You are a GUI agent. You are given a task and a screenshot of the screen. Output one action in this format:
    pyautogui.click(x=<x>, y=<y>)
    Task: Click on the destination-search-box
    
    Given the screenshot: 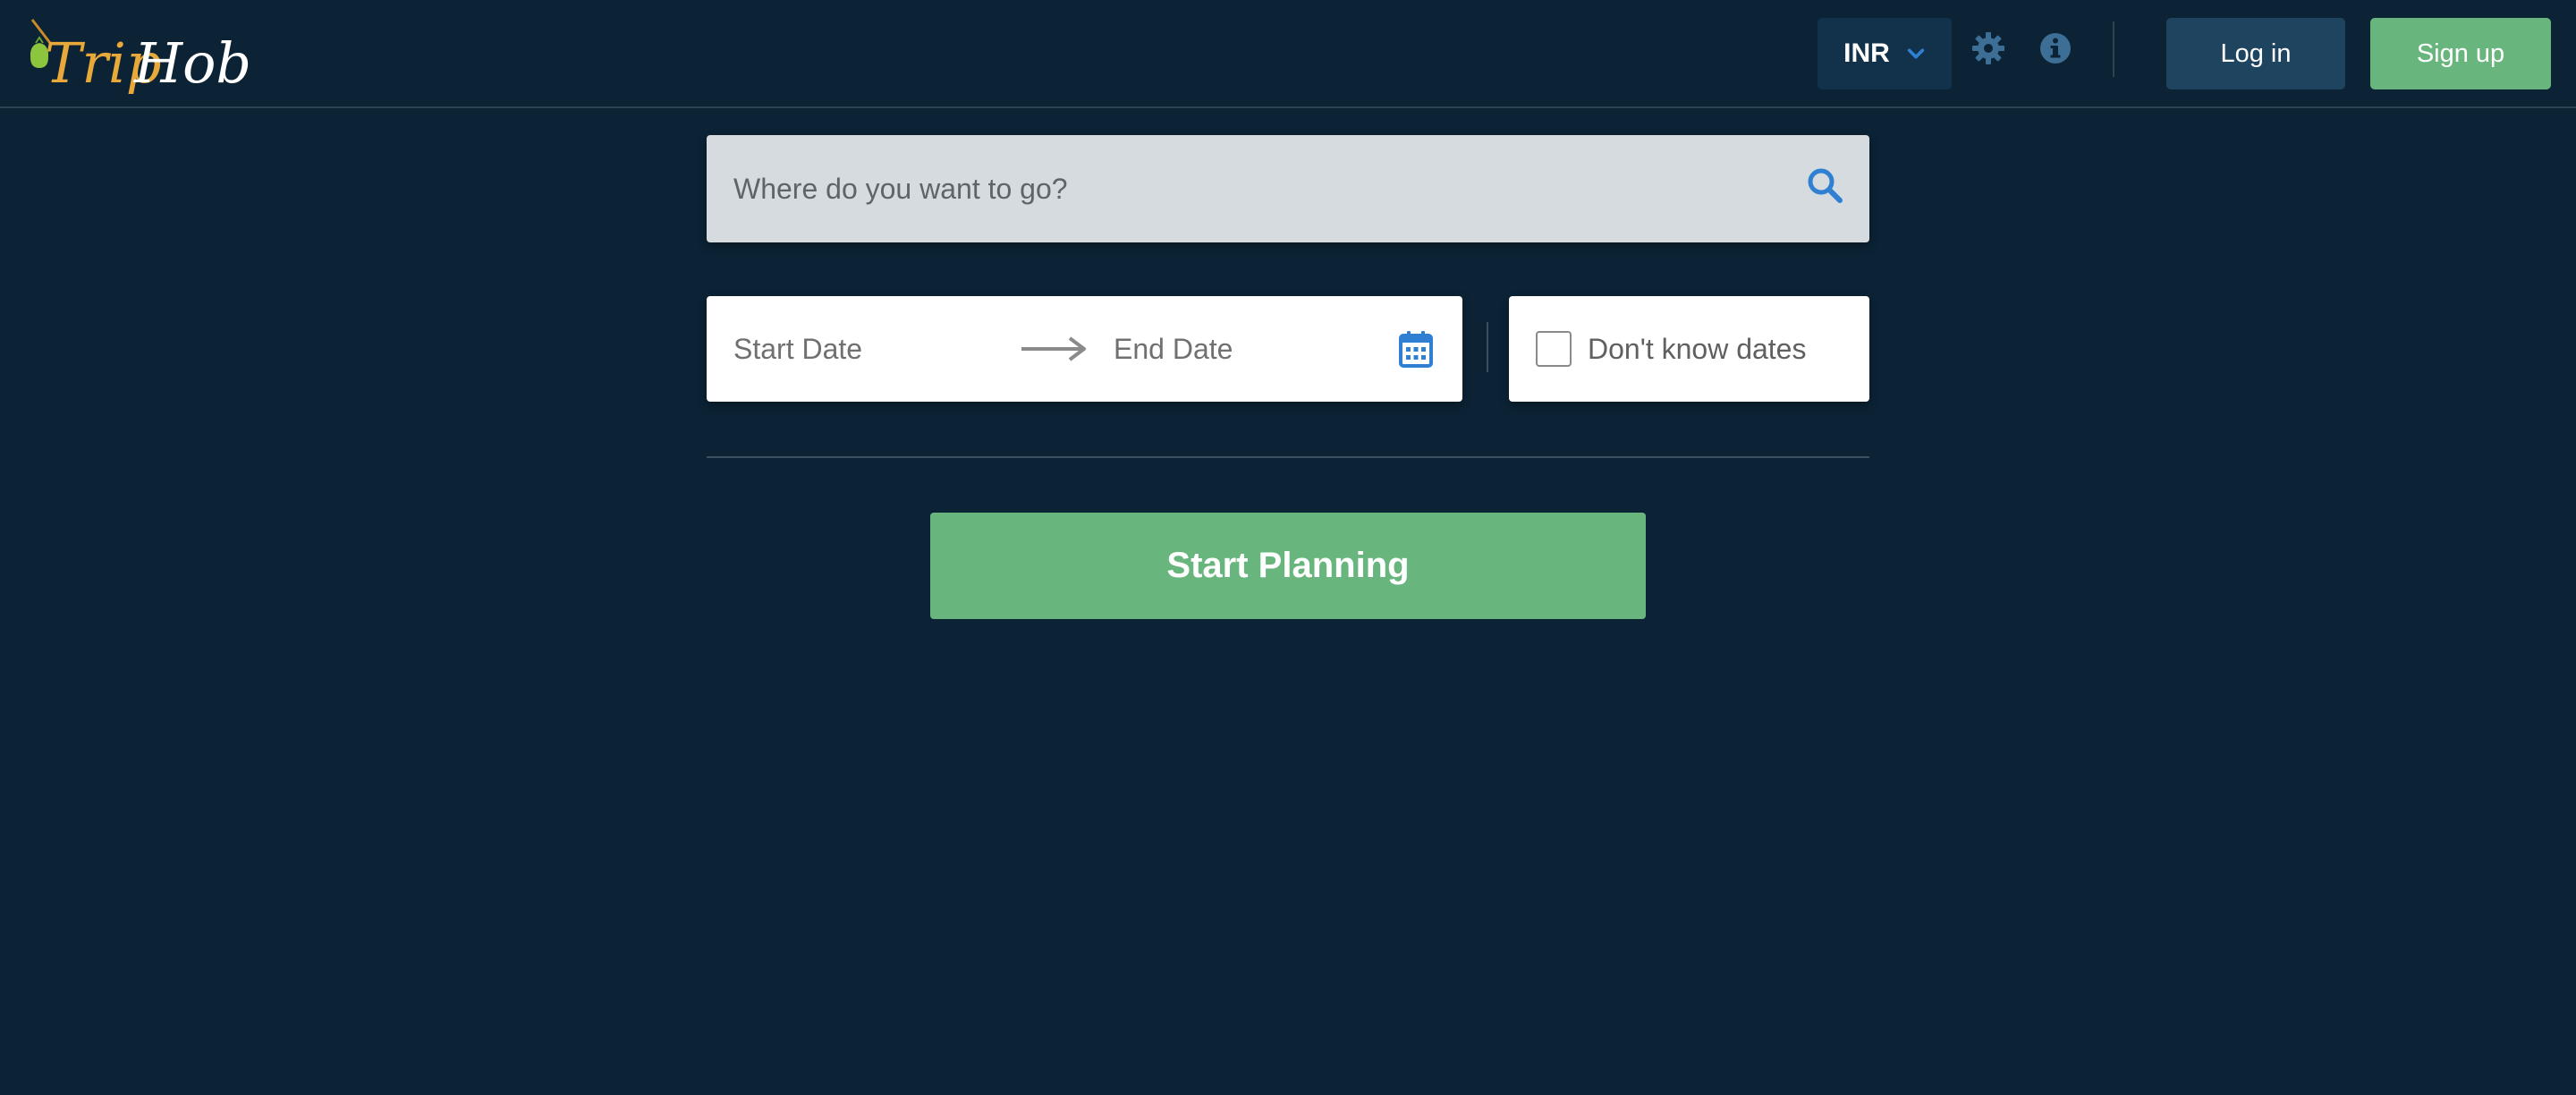 What is the action you would take?
    pyautogui.click(x=1288, y=188)
    